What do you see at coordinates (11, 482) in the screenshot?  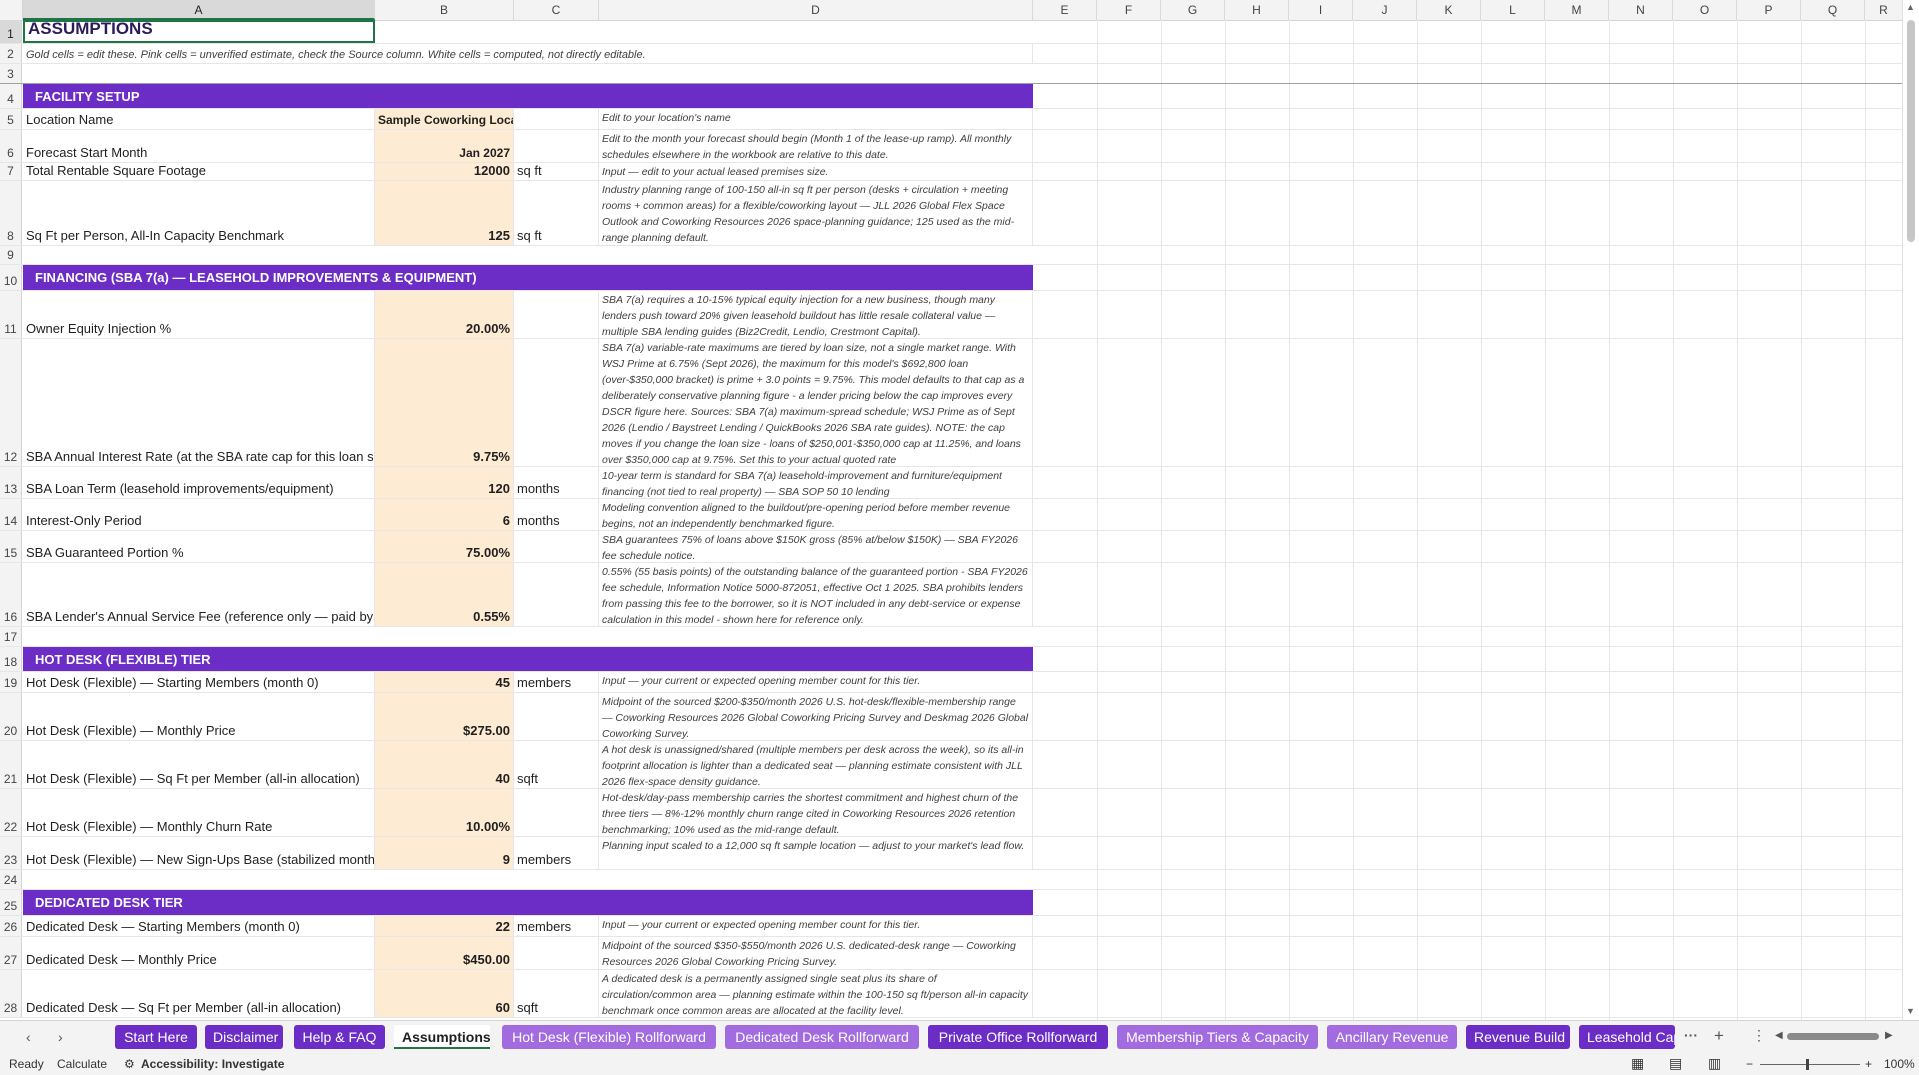 I see `row-header: 13` at bounding box center [11, 482].